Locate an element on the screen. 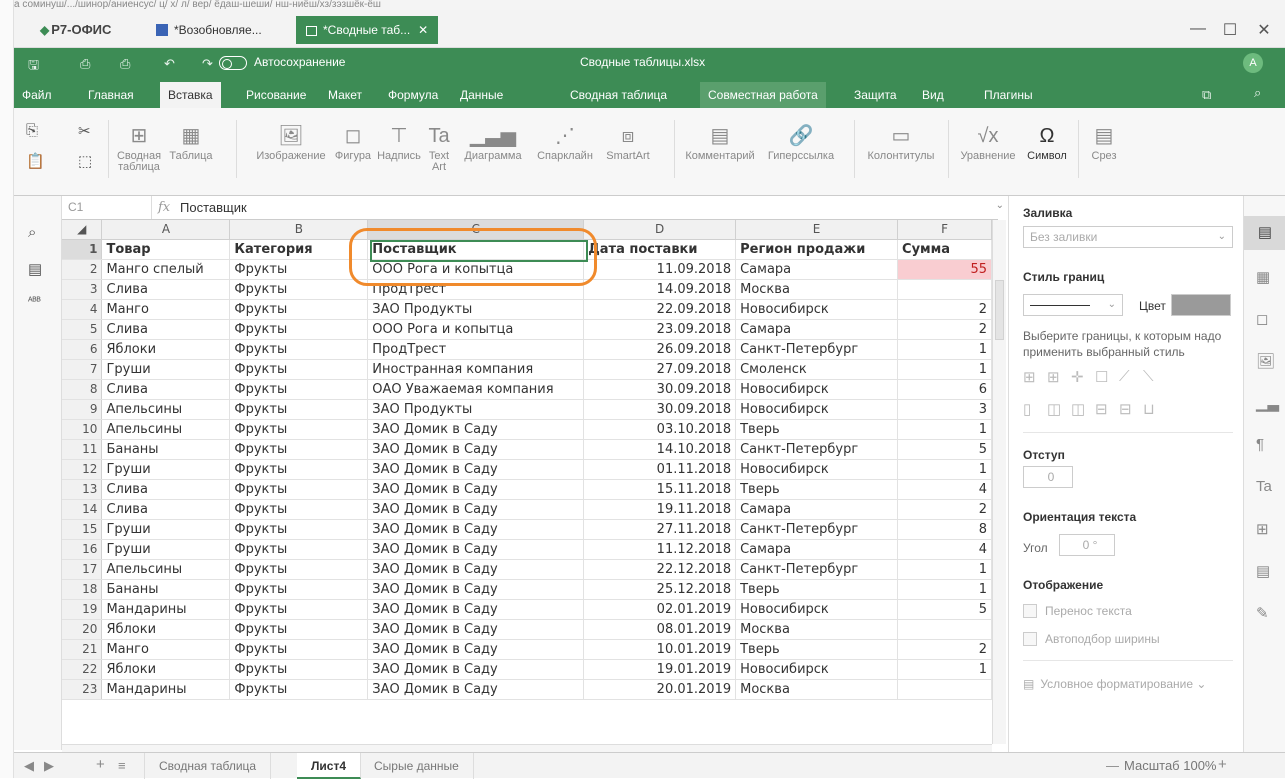 The width and height of the screenshot is (1285, 779). grid-cell: 08.01.2019 is located at coordinates (660, 629).